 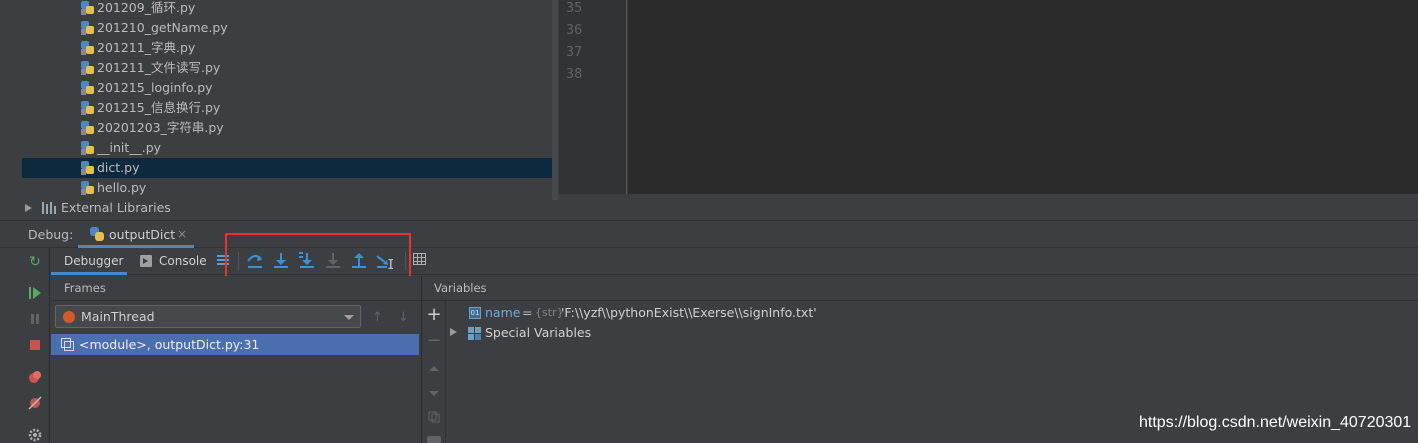 What do you see at coordinates (593, 97) in the screenshot?
I see `editor-gutter: 35 36 37 38` at bounding box center [593, 97].